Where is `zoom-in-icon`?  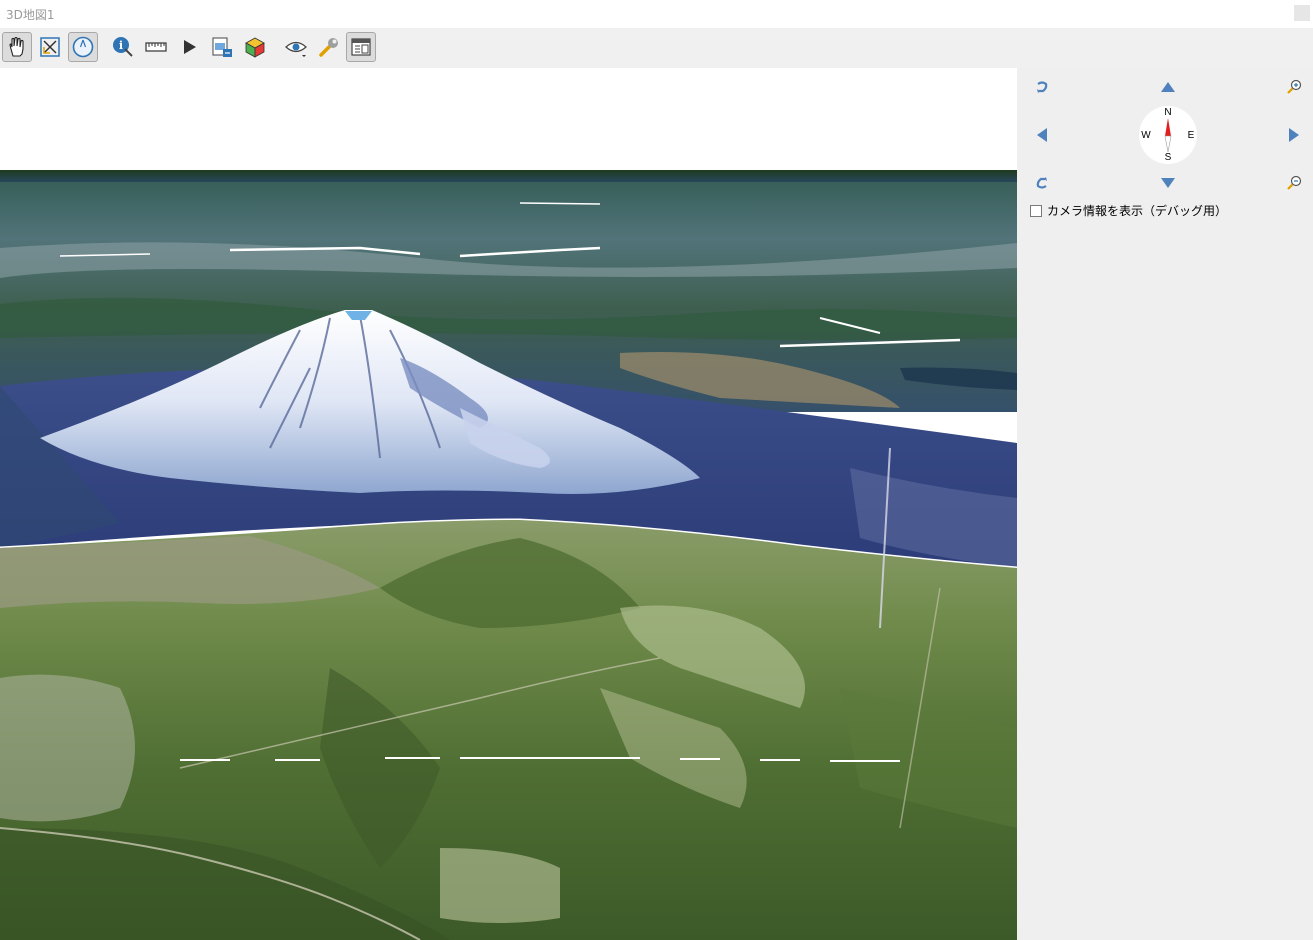 zoom-in-icon is located at coordinates (1294, 86).